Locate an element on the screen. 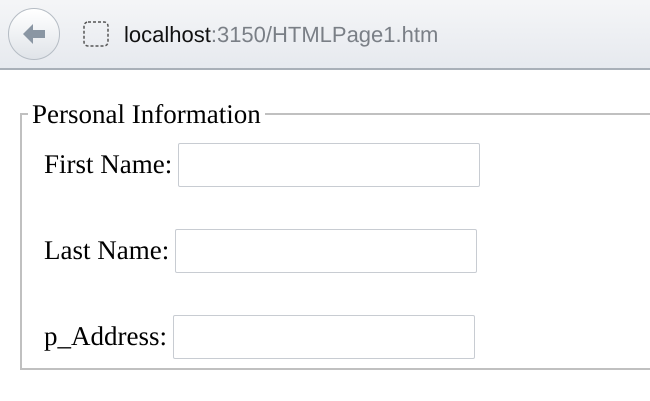  back-arrow-icon is located at coordinates (34, 34).